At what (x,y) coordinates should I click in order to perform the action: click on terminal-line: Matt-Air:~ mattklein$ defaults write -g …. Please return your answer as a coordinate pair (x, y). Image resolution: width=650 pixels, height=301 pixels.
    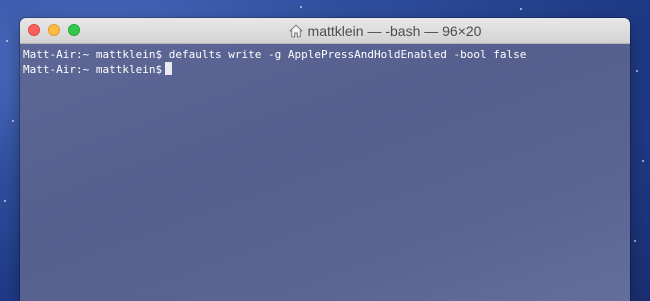
    Looking at the image, I should click on (325, 54).